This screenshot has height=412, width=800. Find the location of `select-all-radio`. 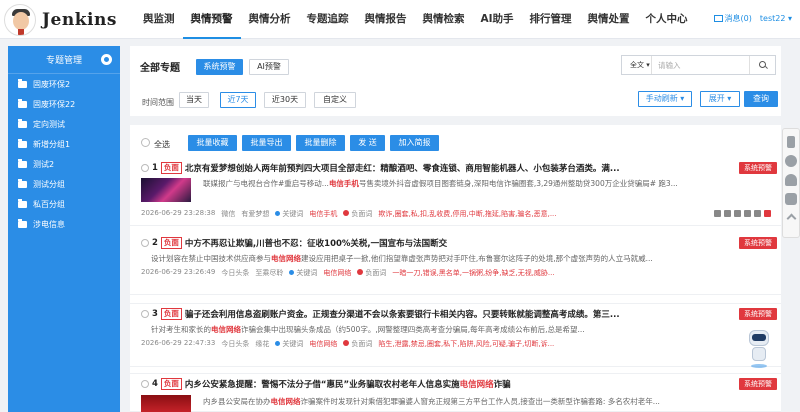

select-all-radio is located at coordinates (145, 142).